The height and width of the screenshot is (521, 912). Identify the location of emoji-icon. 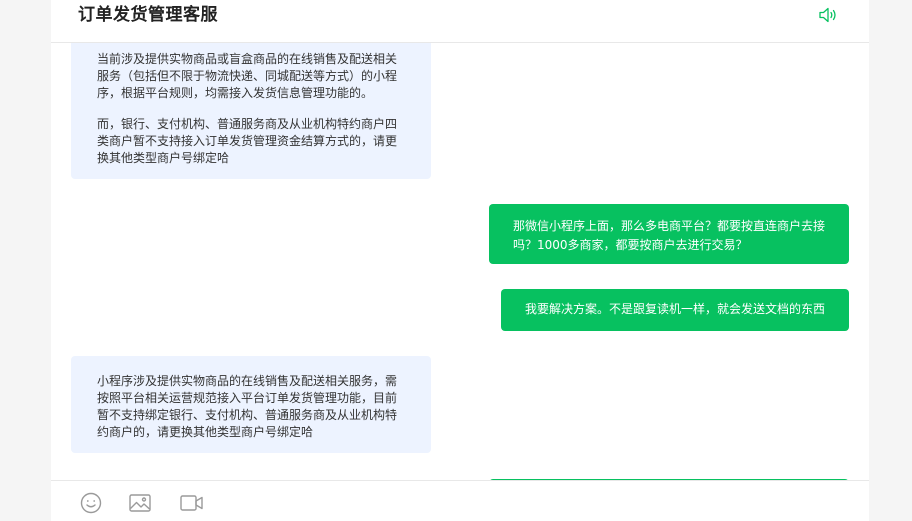
(91, 503).